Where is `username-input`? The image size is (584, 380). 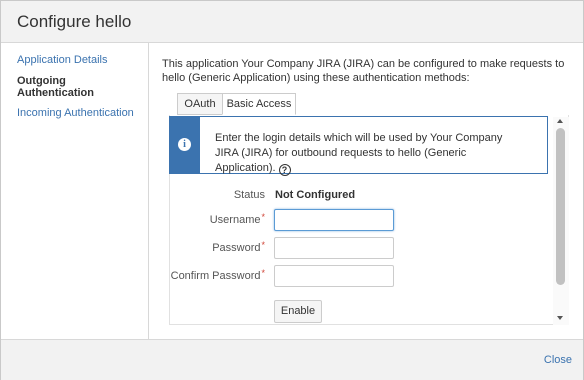
username-input is located at coordinates (334, 220).